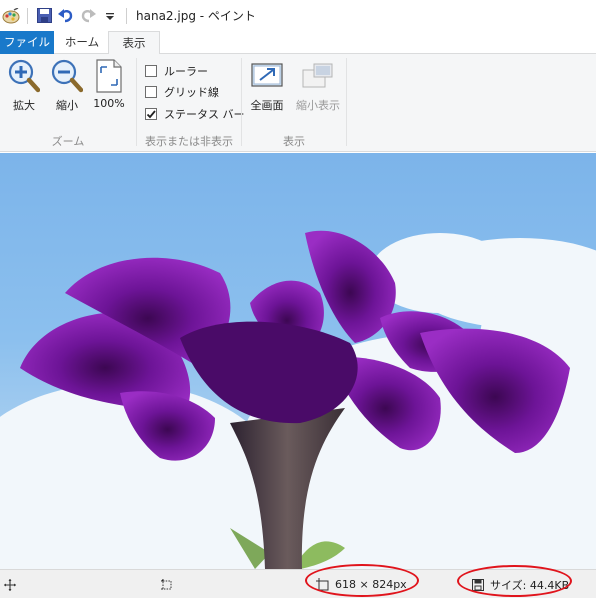 The height and width of the screenshot is (598, 596). I want to click on title-bar: hana2.jpg - ペイント, so click(298, 15).